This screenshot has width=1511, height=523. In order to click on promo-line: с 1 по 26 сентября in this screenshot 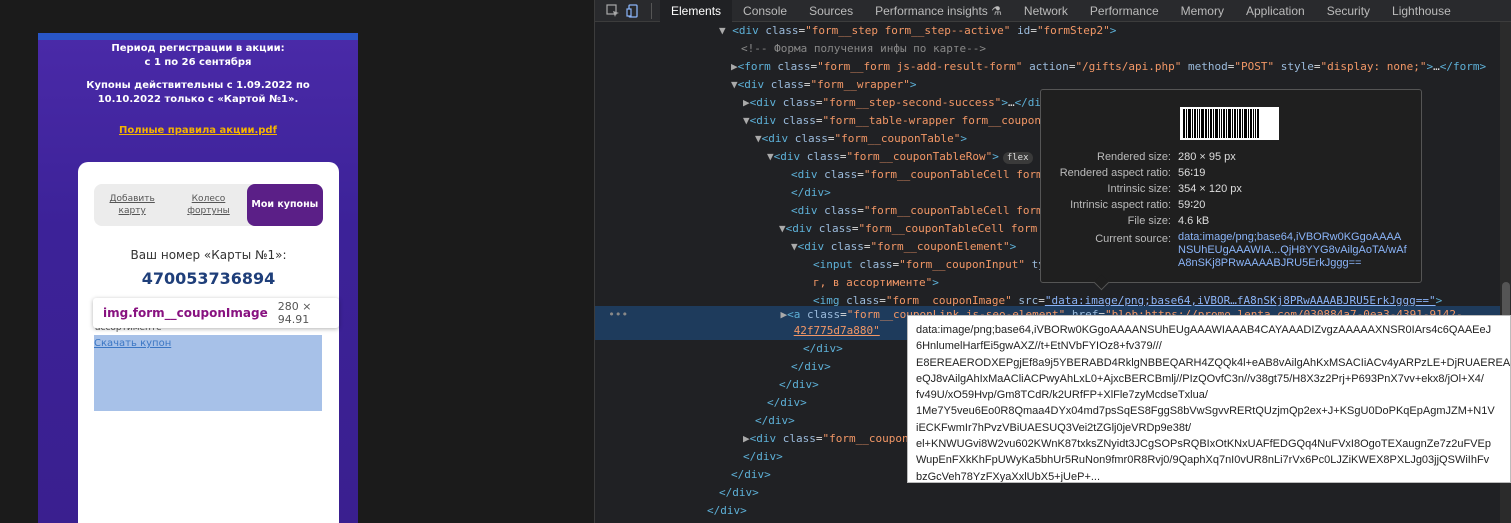, I will do `click(198, 62)`.